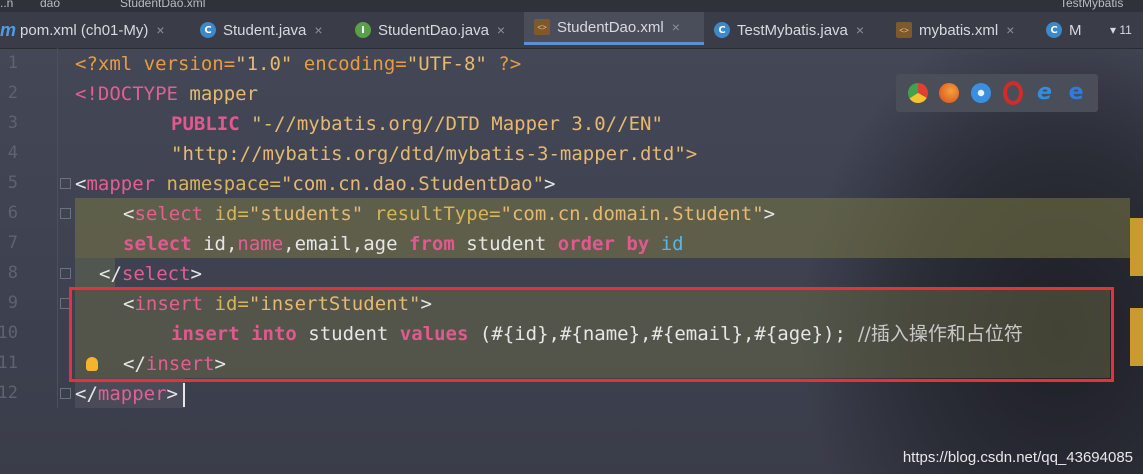 Image resolution: width=1143 pixels, height=474 pixels. Describe the element at coordinates (610, 27) in the screenshot. I see `tab-label: StudentDao.xml` at that location.